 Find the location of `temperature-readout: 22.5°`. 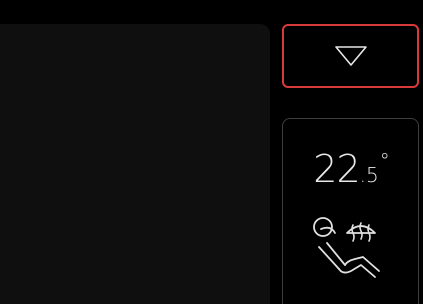

temperature-readout: 22.5° is located at coordinates (351, 169).